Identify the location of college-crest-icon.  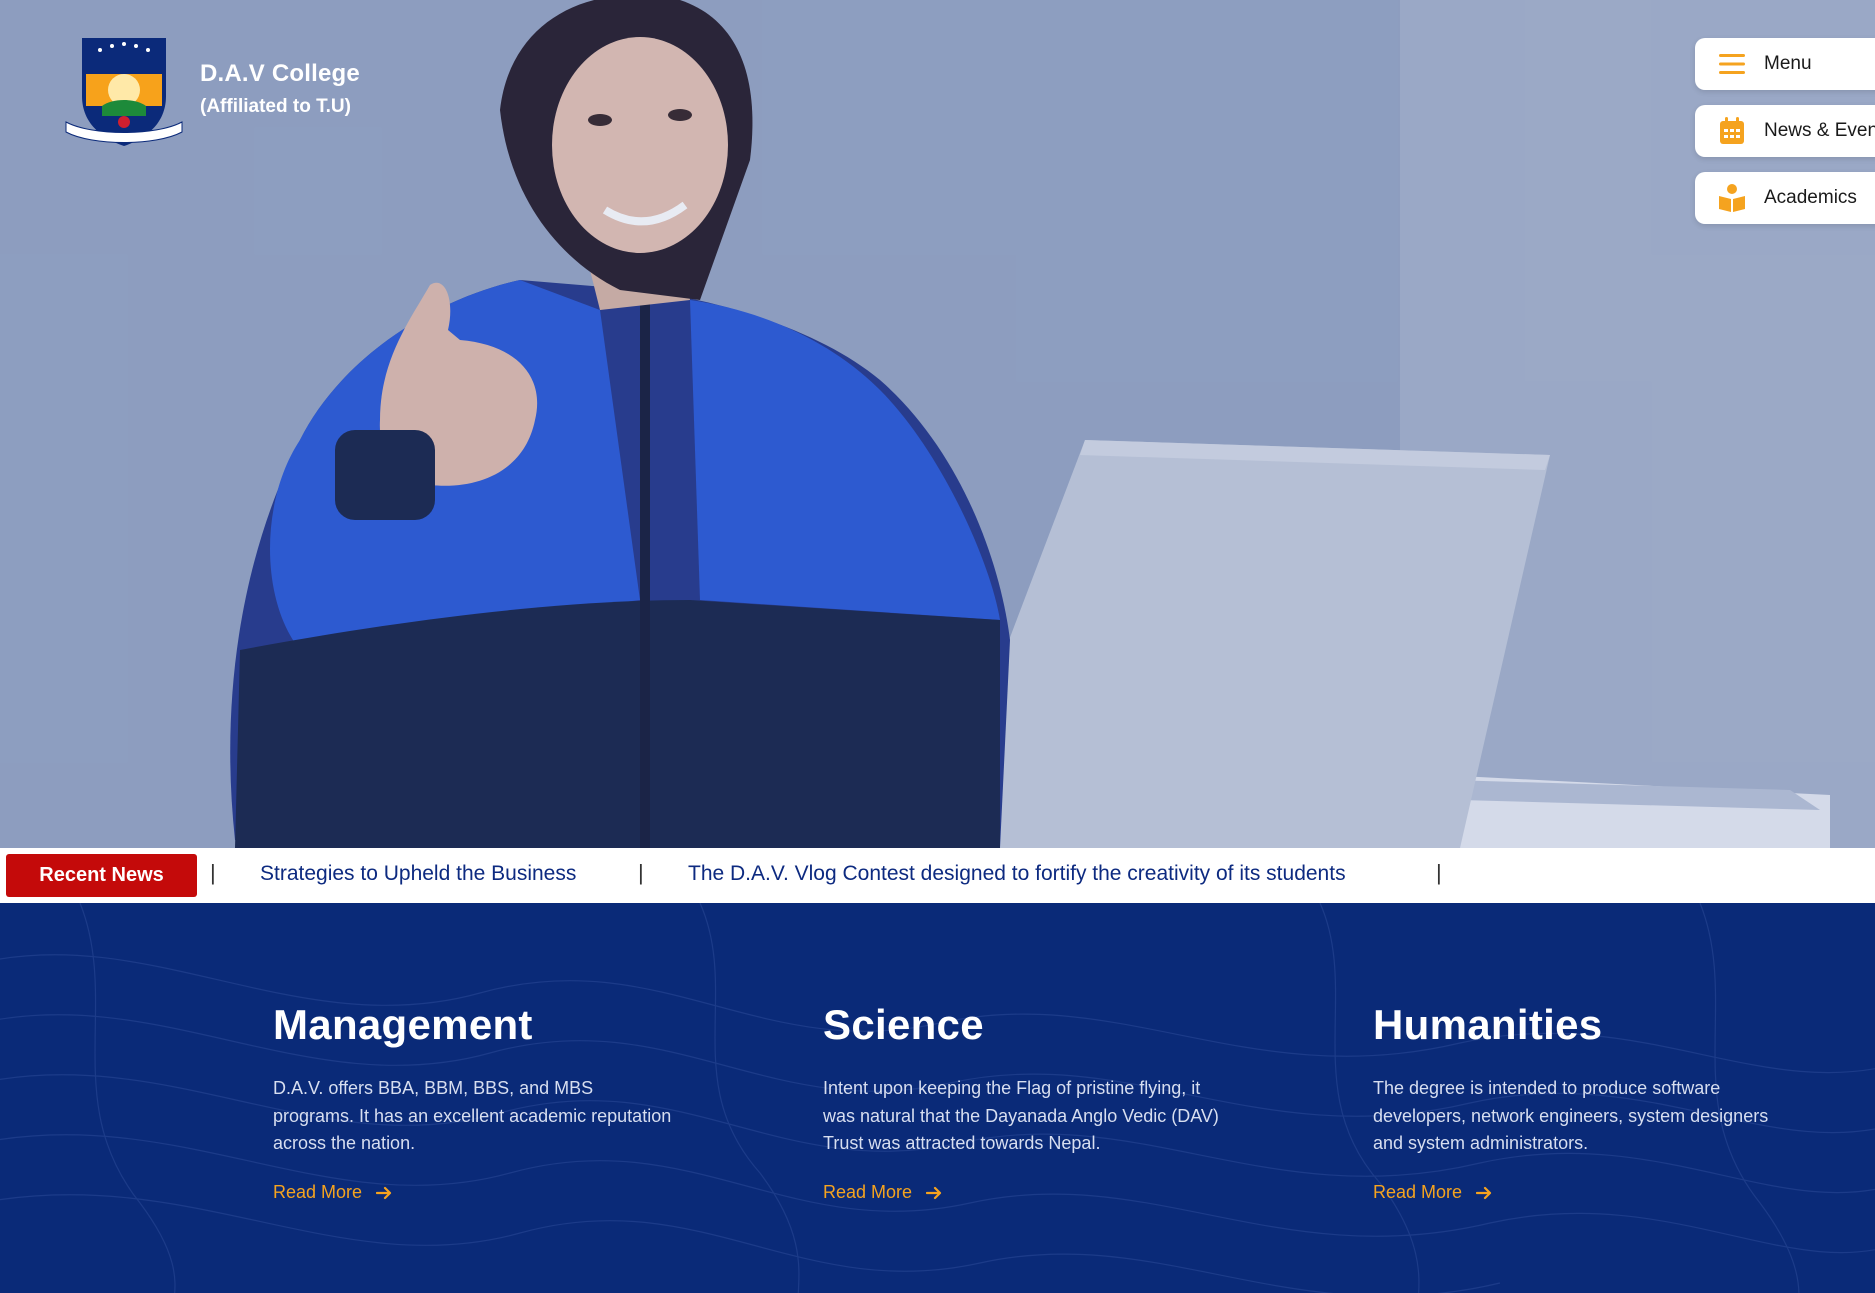
(124, 92).